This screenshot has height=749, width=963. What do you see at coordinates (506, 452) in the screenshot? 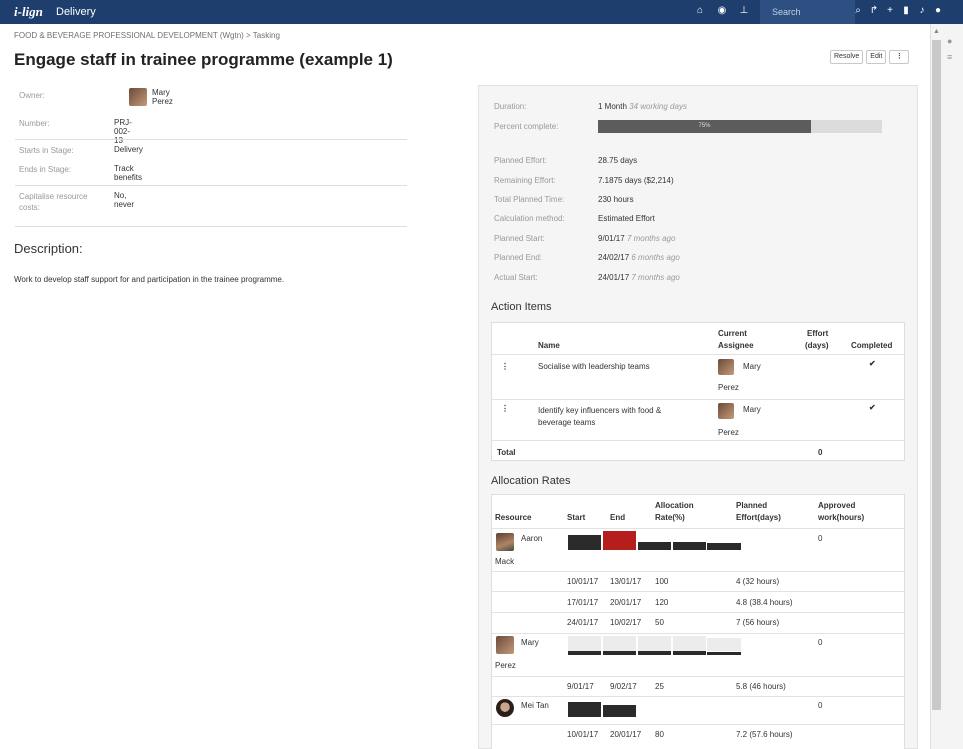
I see `total-label: Total` at bounding box center [506, 452].